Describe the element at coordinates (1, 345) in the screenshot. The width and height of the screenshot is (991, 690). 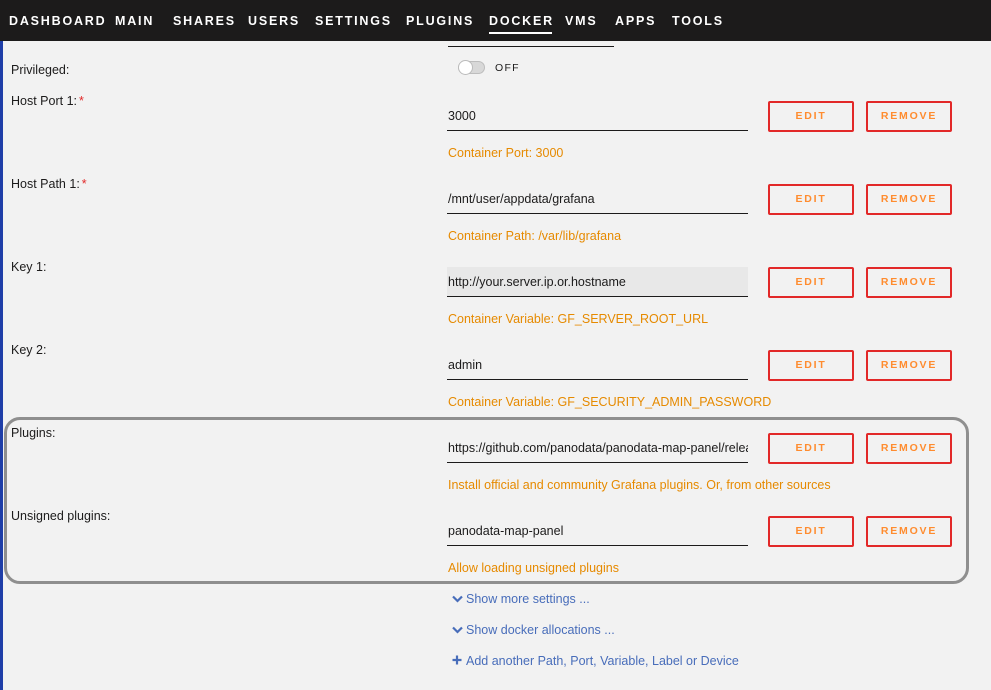
I see `left-edge-bar` at that location.